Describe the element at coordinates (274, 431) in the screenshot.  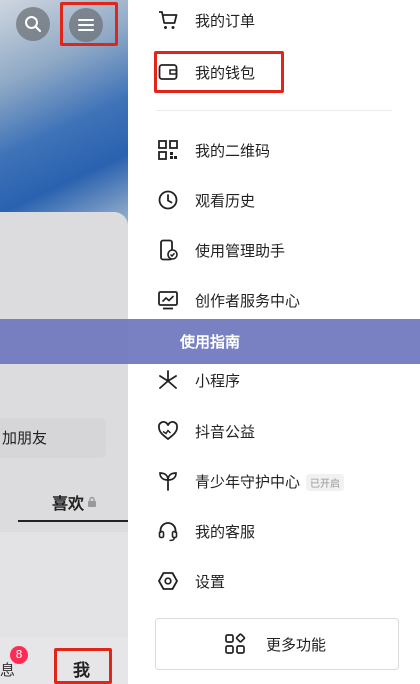
I see `menu-item-charity: 抖音公益` at that location.